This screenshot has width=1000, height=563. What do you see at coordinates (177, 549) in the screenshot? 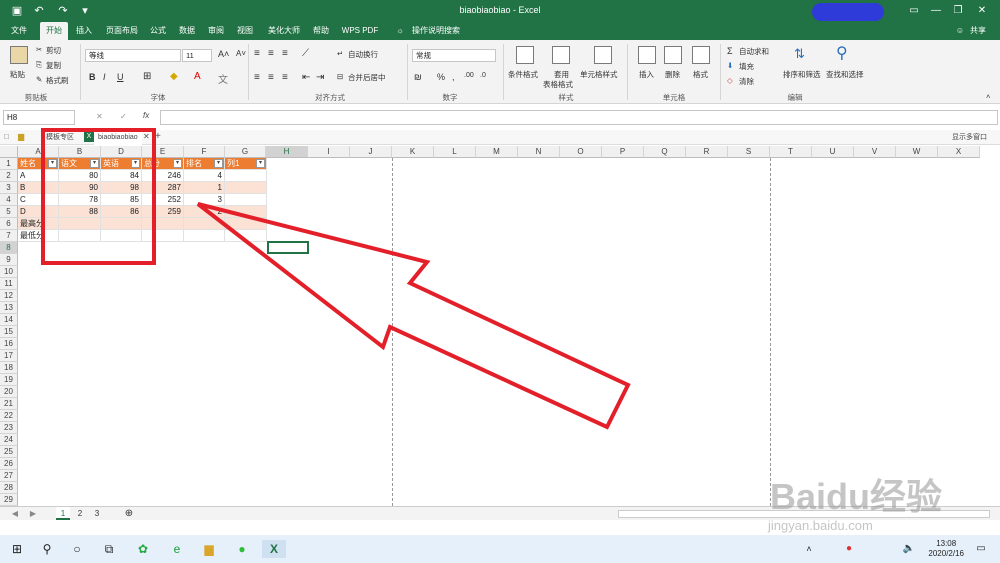
I see `ie-browser-icon: e` at bounding box center [177, 549].